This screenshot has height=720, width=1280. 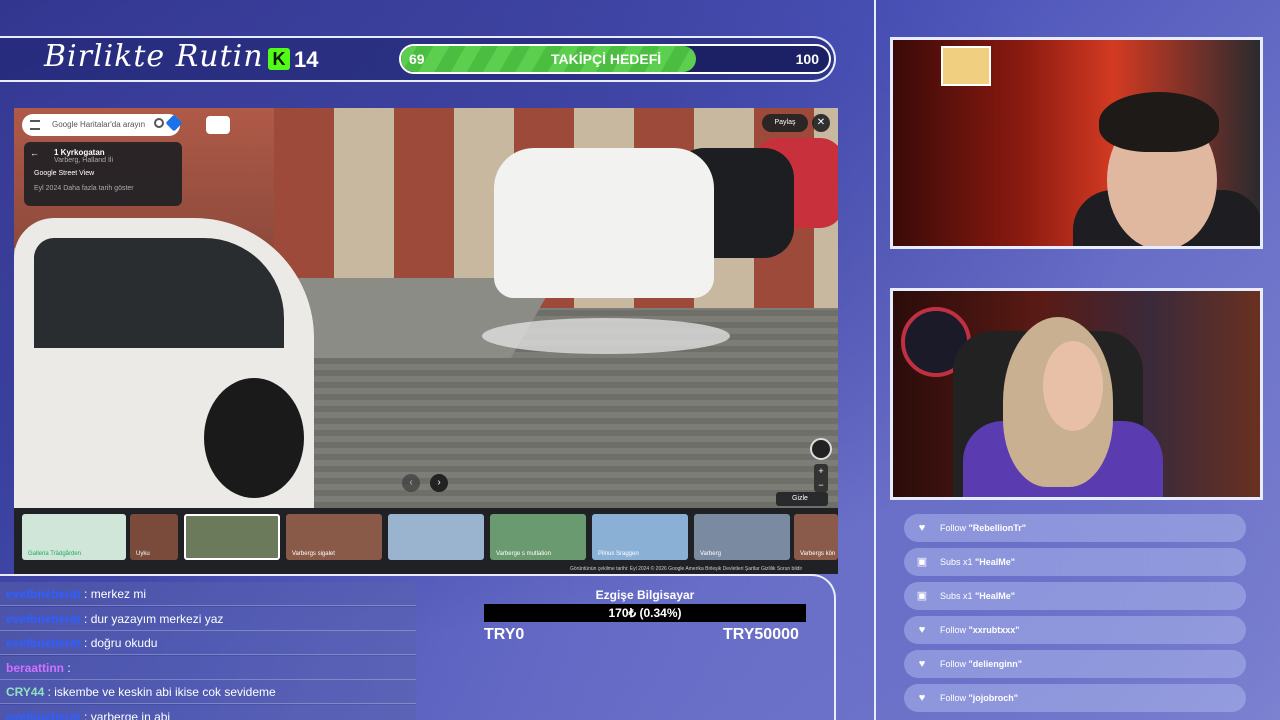 What do you see at coordinates (802, 499) in the screenshot?
I see `hide-thumbnails-button: Gizle` at bounding box center [802, 499].